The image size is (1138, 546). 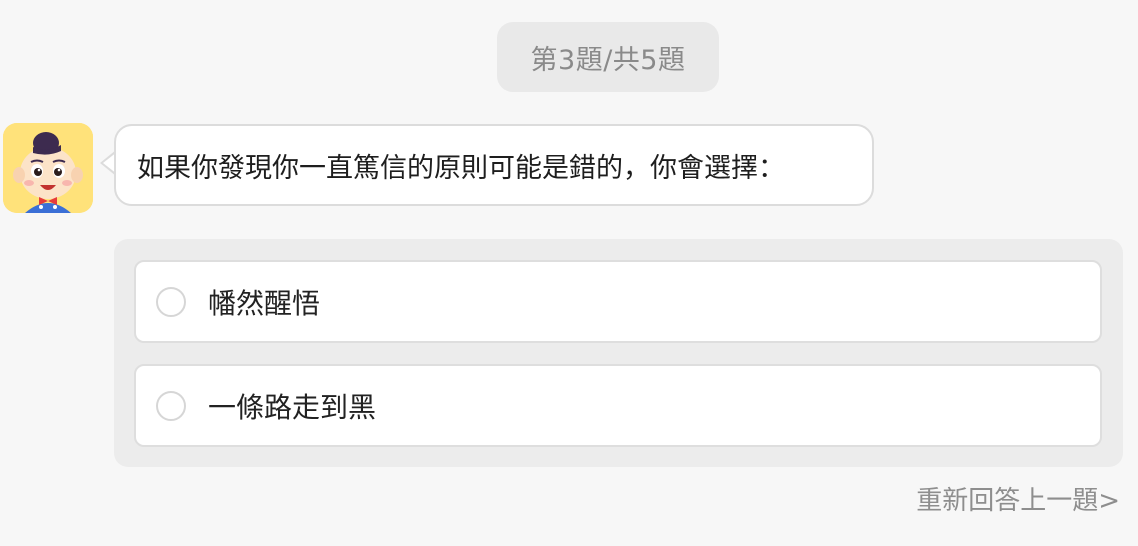 I want to click on answer-option-label: 幡然醒悟, so click(x=264, y=303).